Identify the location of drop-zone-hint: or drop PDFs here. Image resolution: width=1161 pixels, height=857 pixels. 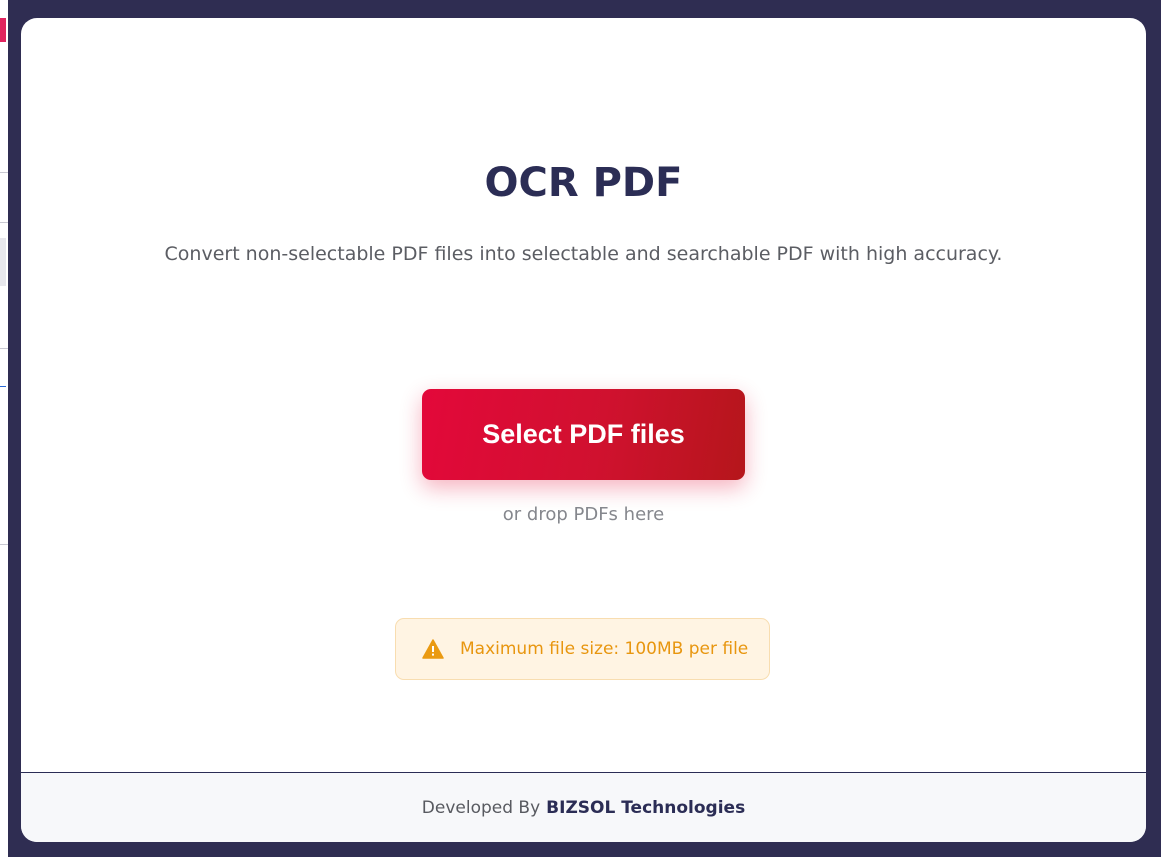
(583, 514).